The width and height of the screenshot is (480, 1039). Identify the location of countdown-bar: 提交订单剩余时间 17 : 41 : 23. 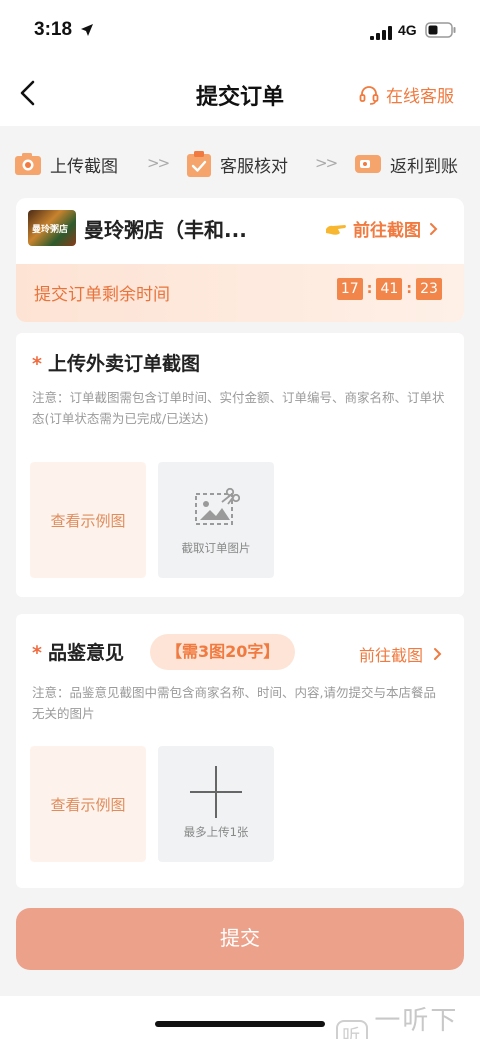
(240, 293).